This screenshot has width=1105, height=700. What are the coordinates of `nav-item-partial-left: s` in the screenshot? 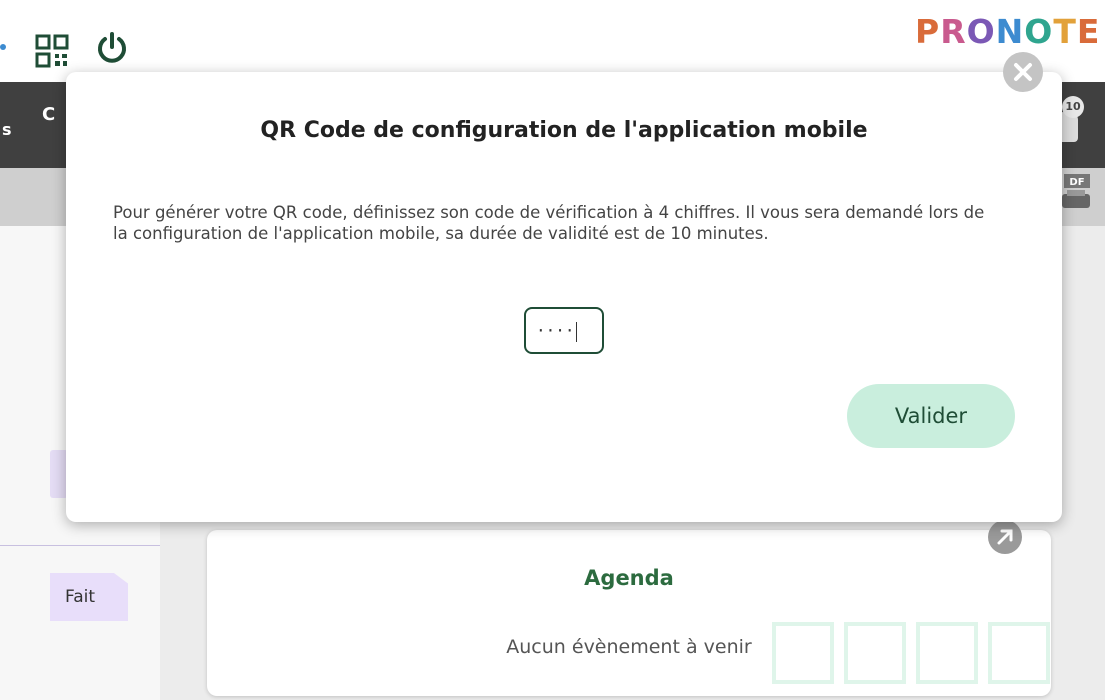 It's located at (7, 129).